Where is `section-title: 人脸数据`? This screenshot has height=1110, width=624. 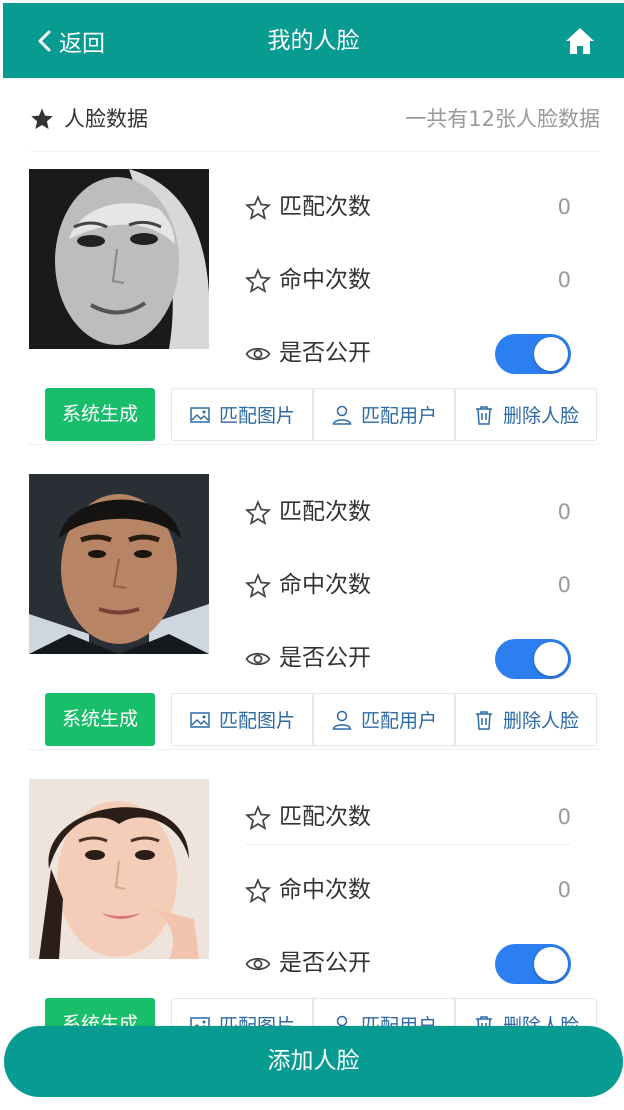
section-title: 人脸数据 is located at coordinates (106, 119).